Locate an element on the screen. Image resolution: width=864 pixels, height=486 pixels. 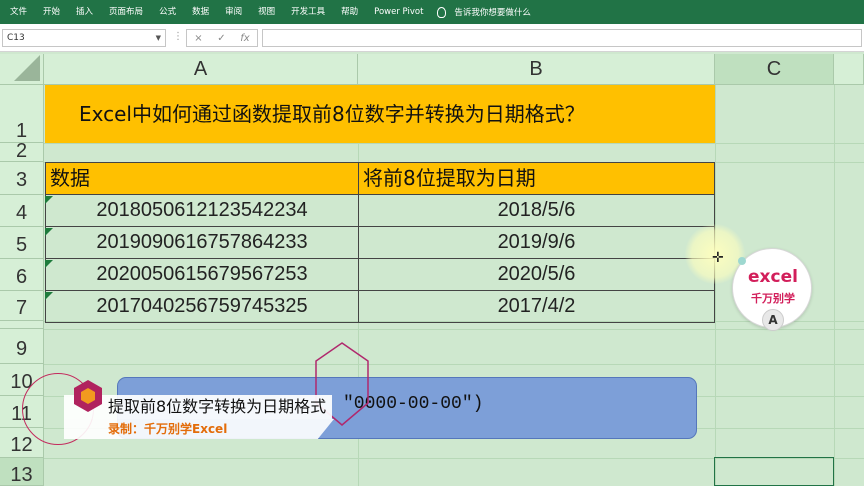
hexagon-logo-icon is located at coordinates (88, 396).